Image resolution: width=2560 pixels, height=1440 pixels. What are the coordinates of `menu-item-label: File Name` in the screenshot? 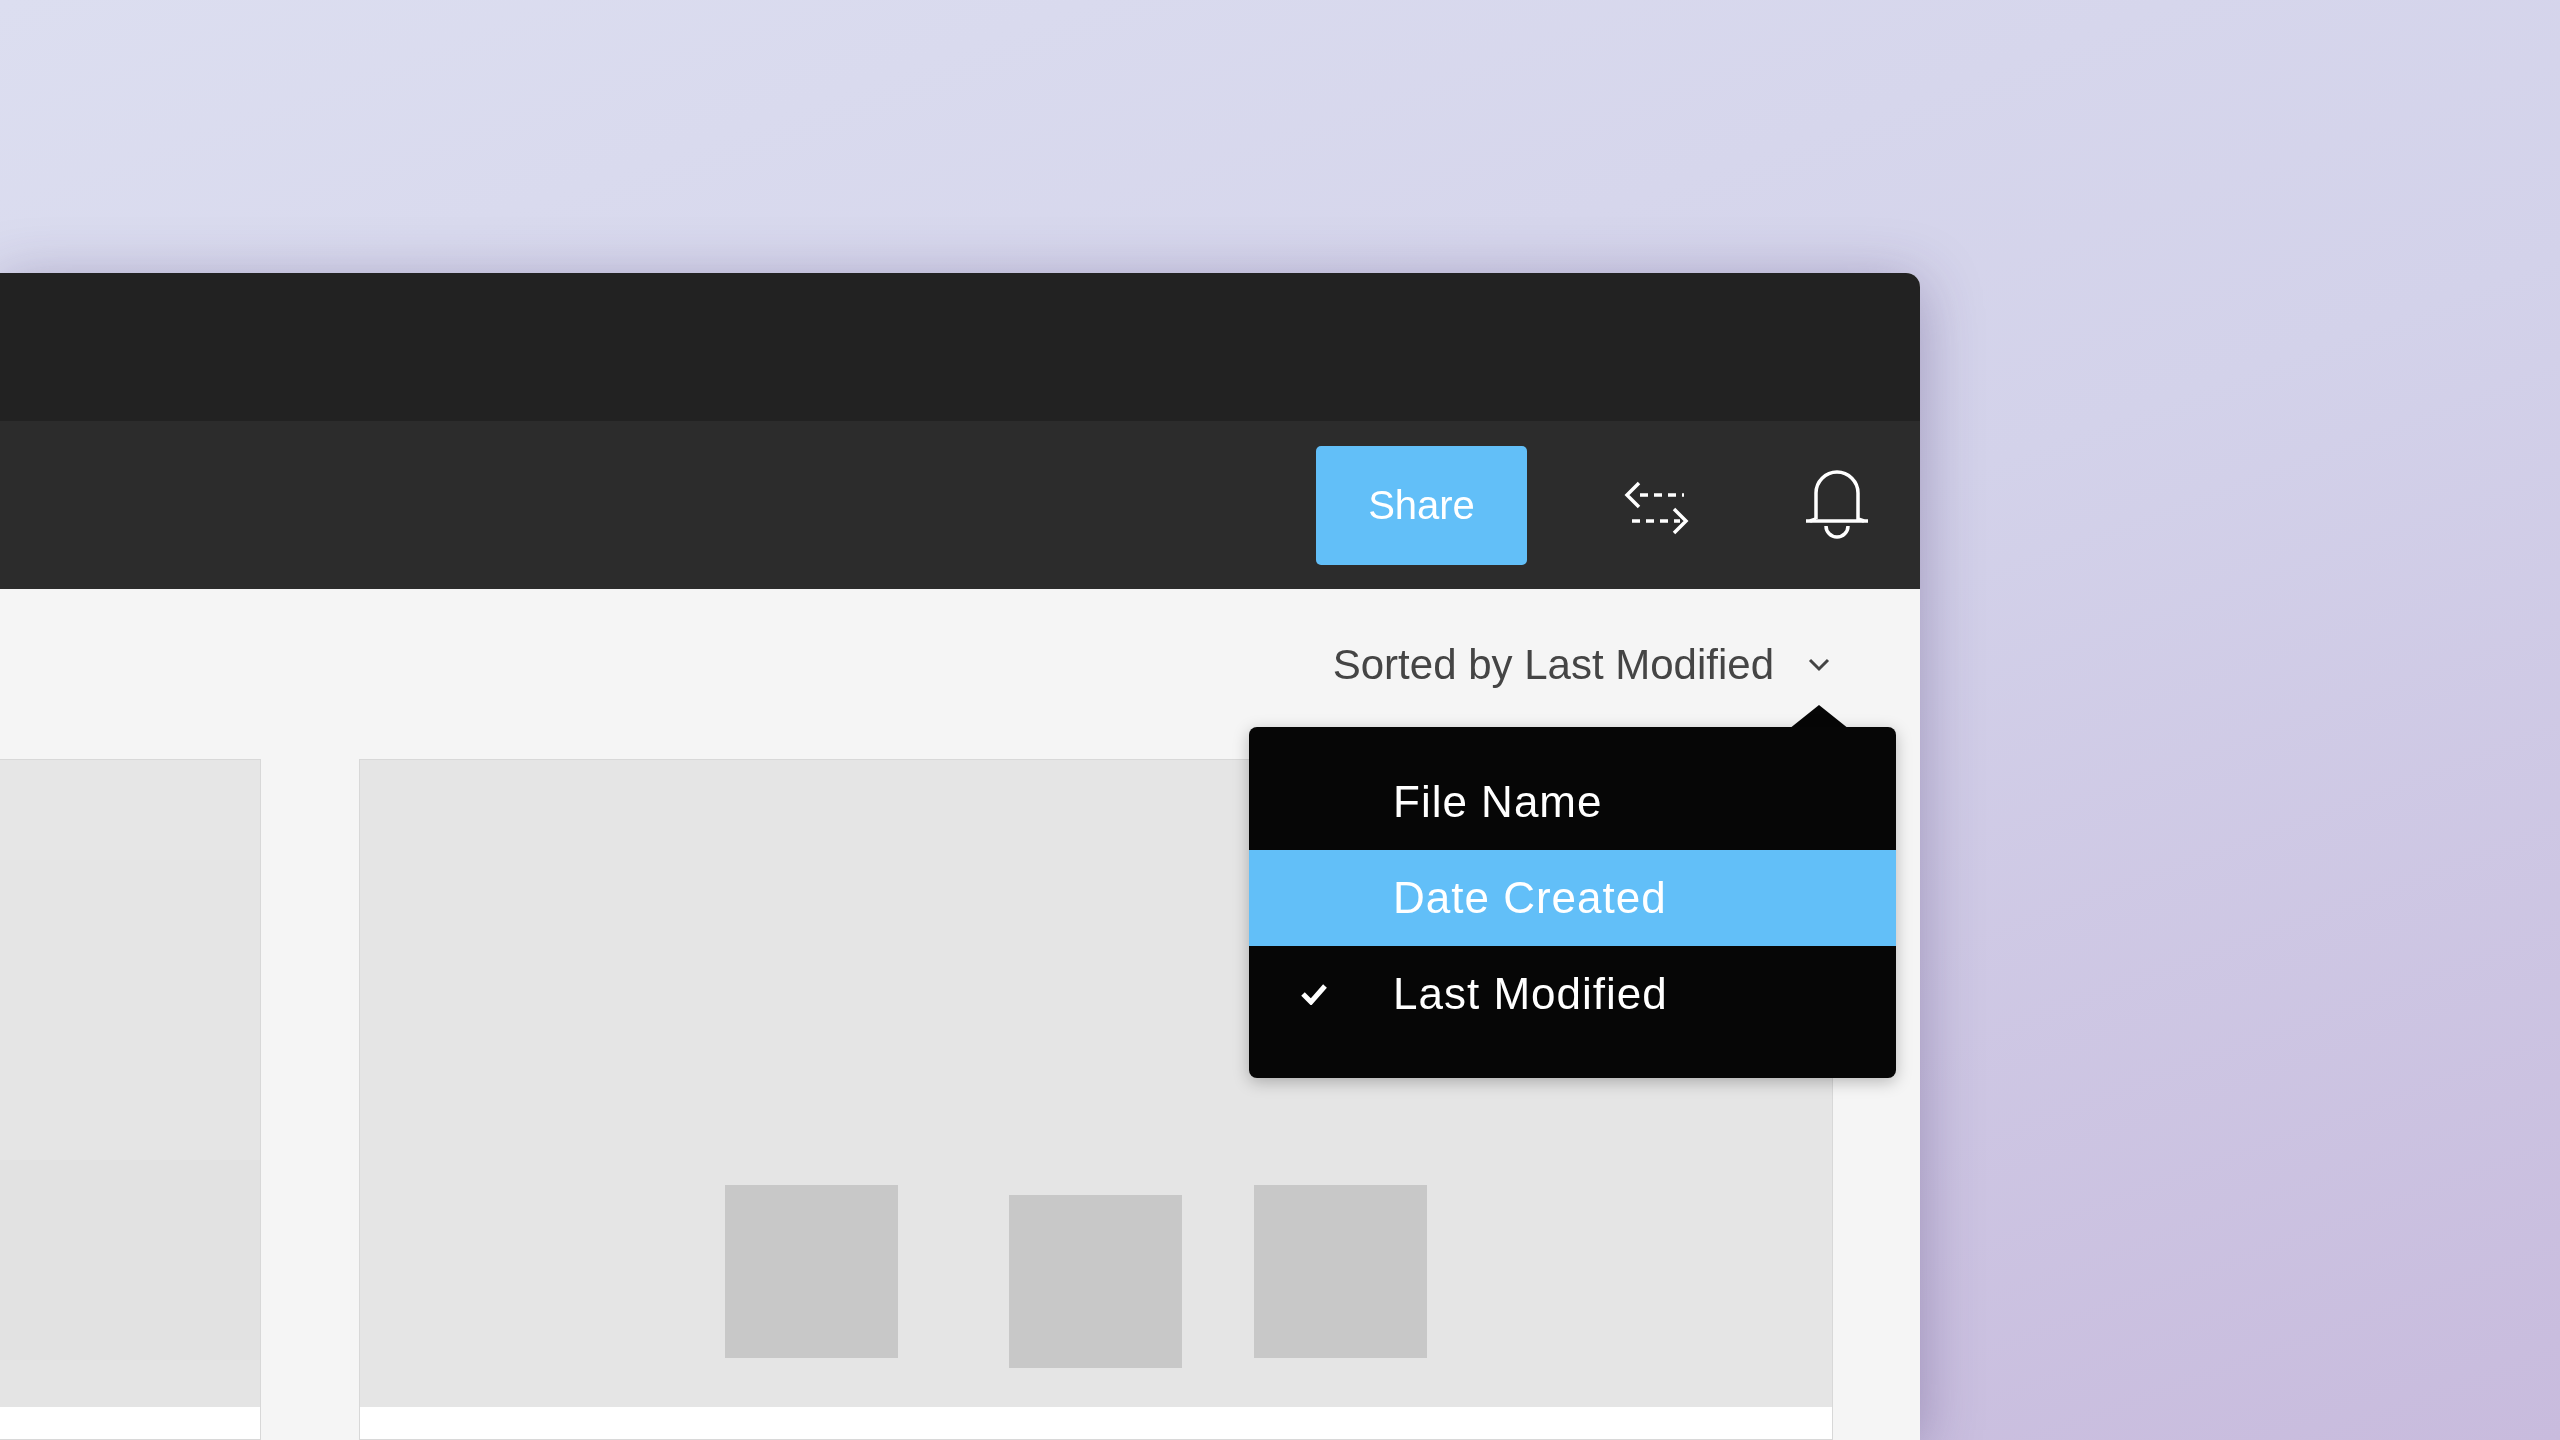 It's located at (1498, 802).